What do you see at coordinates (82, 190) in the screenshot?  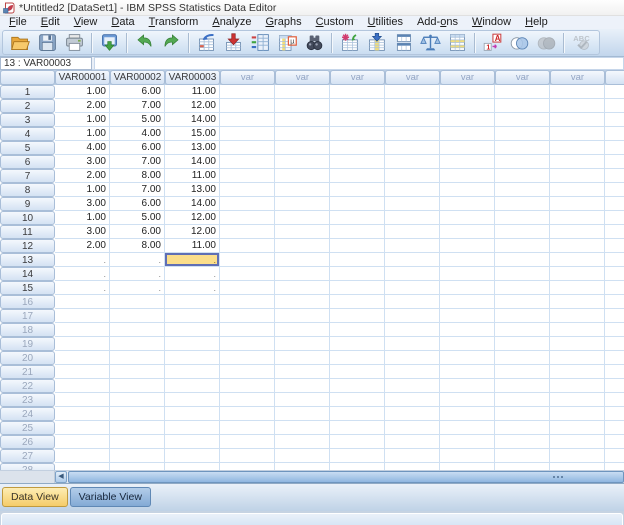 I see `data-cell-8-var00001: 1.00` at bounding box center [82, 190].